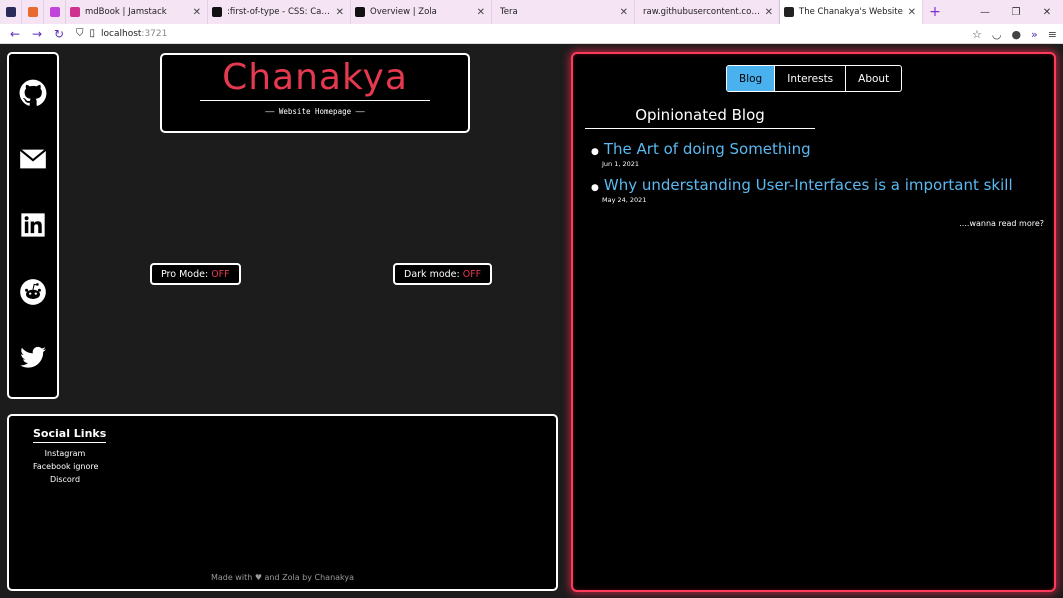  I want to click on pro-mode-label: Pro Mode:, so click(185, 274).